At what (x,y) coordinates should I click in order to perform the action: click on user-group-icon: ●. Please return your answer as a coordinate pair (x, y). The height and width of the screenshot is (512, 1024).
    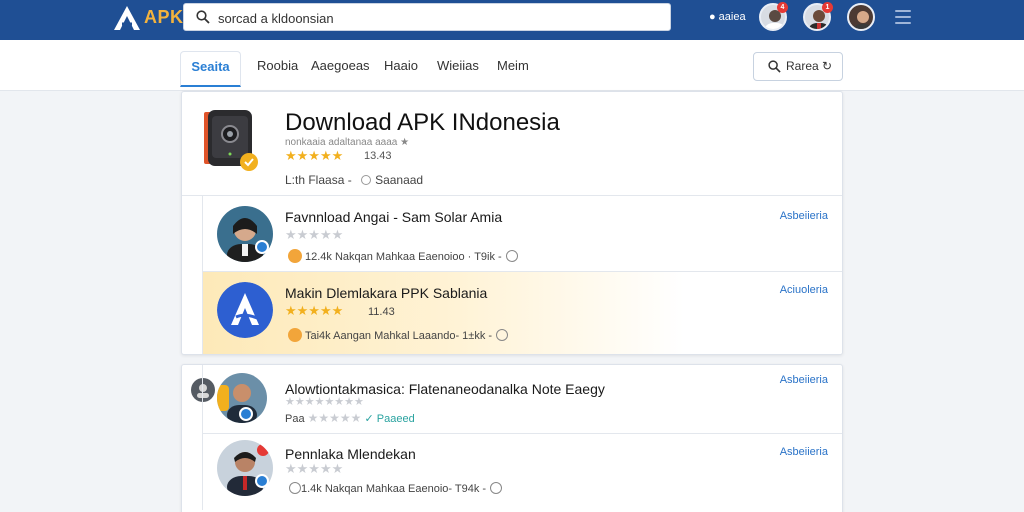
    Looking at the image, I should click on (712, 17).